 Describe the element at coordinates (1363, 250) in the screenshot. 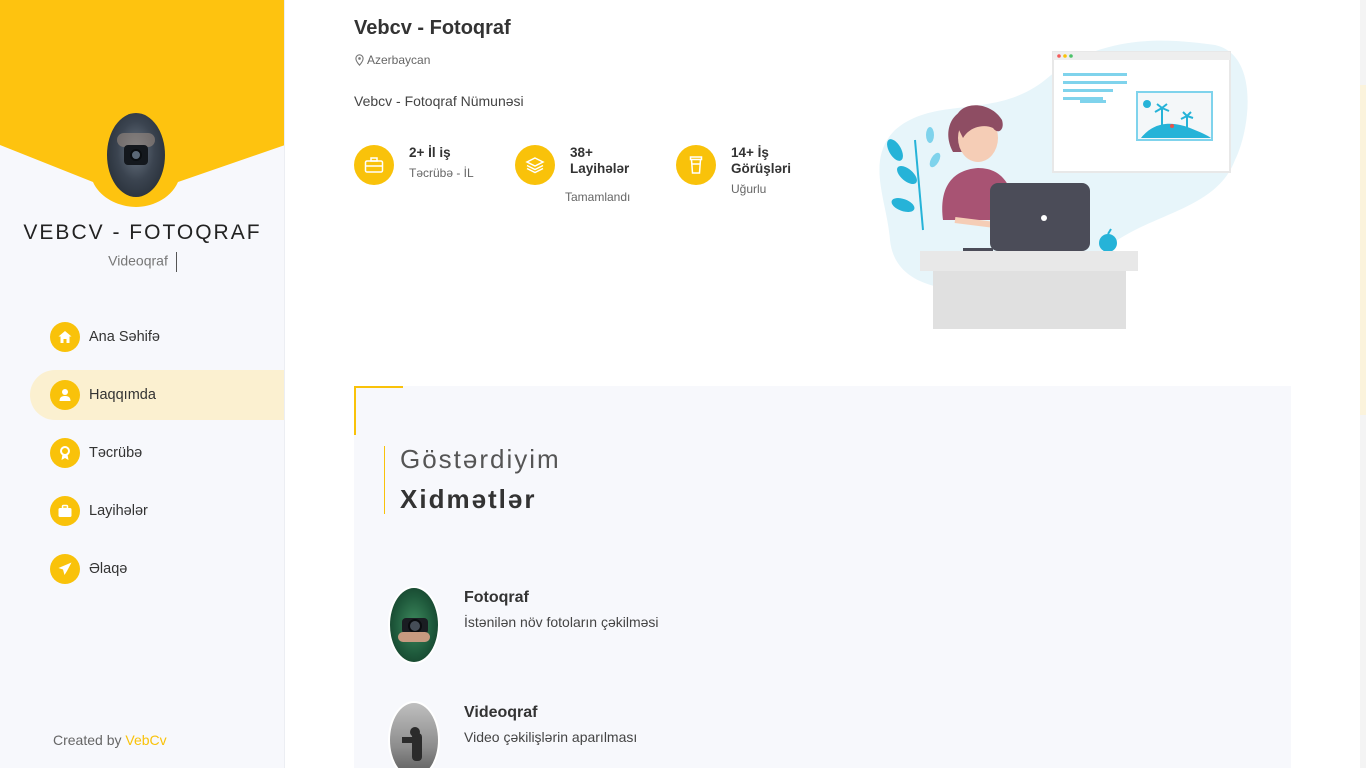

I see `scrollbar-thumb` at that location.